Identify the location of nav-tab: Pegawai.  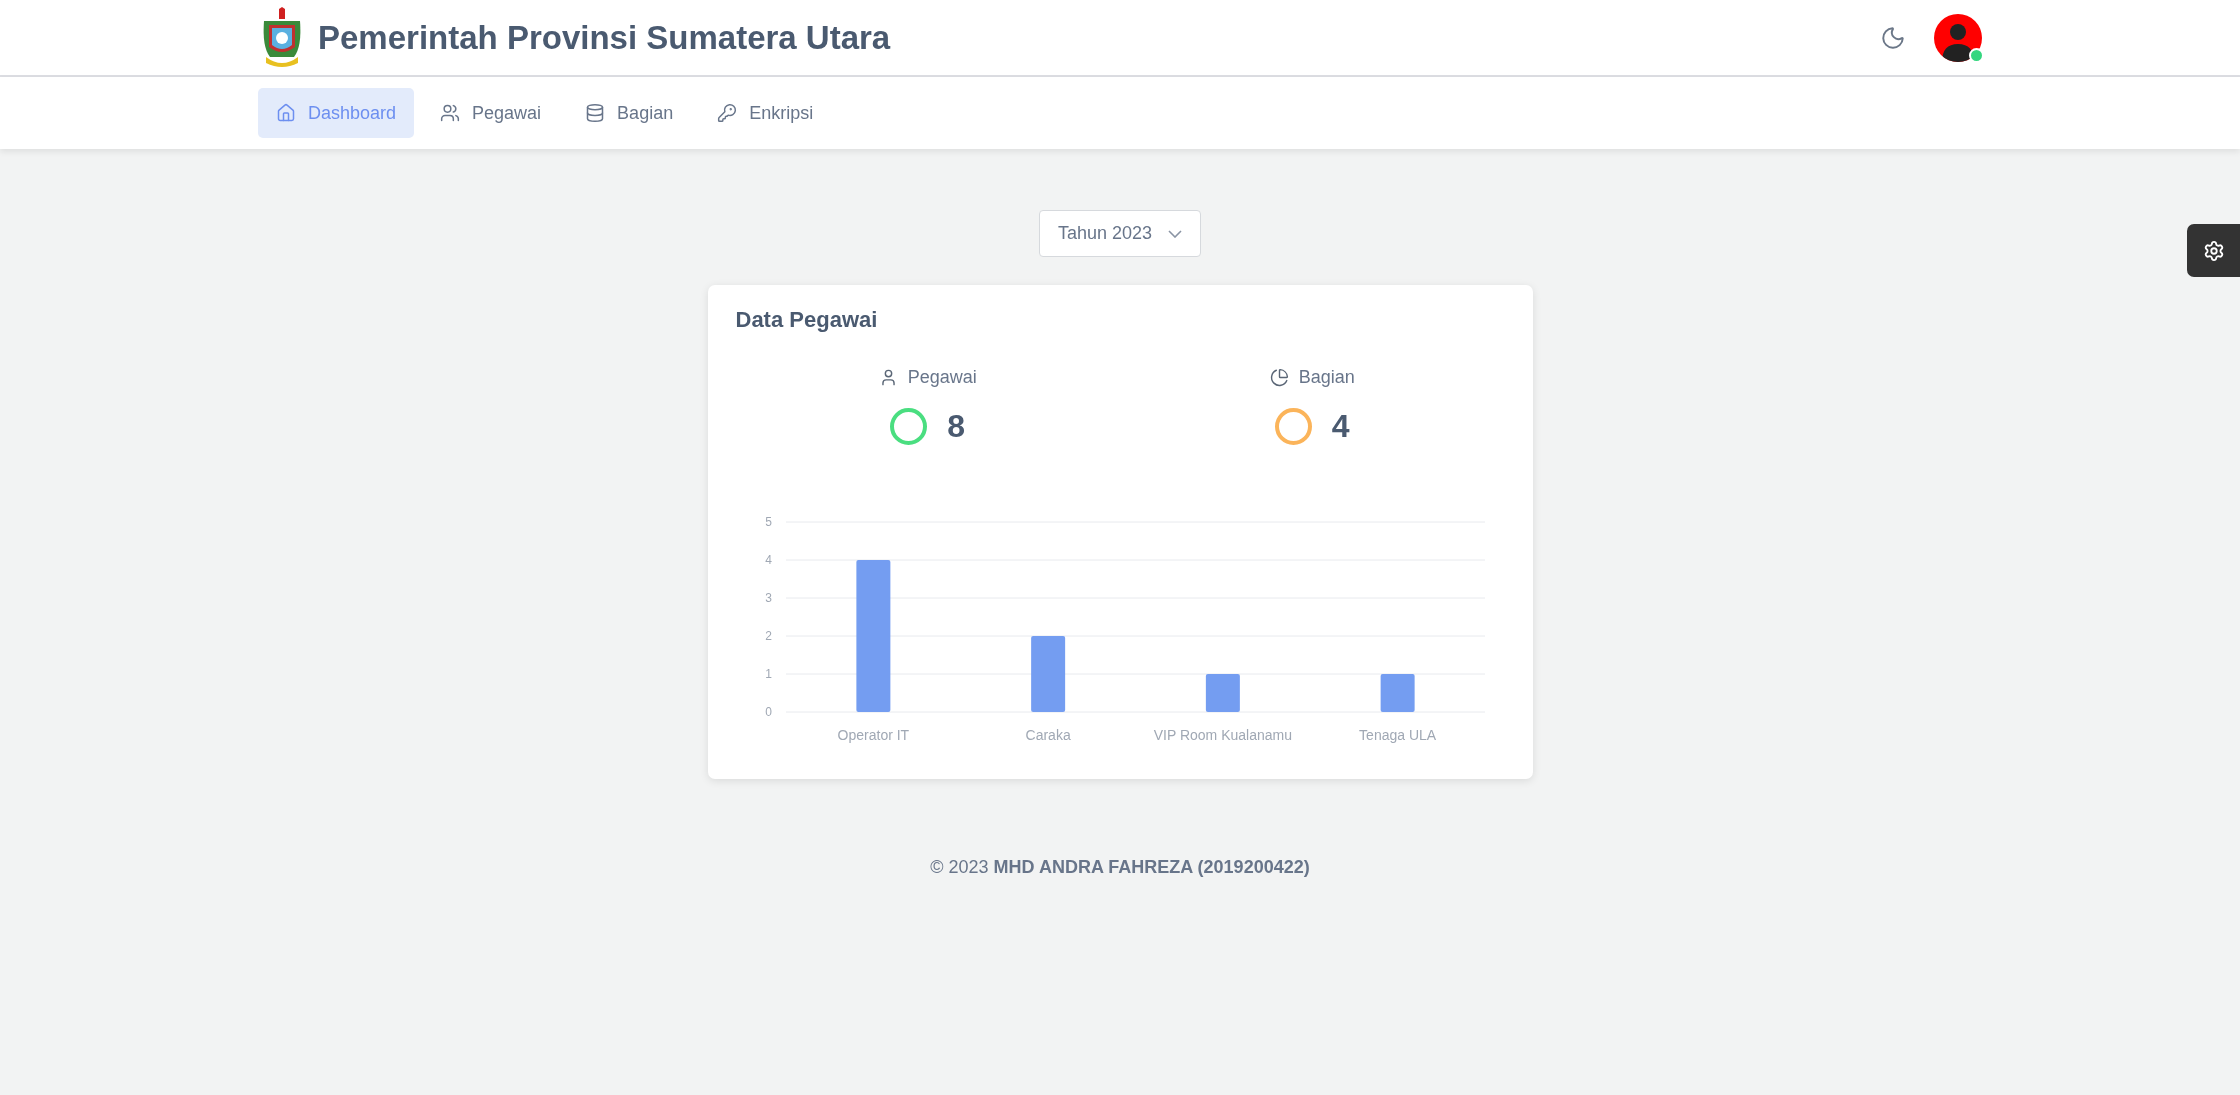
(491, 113).